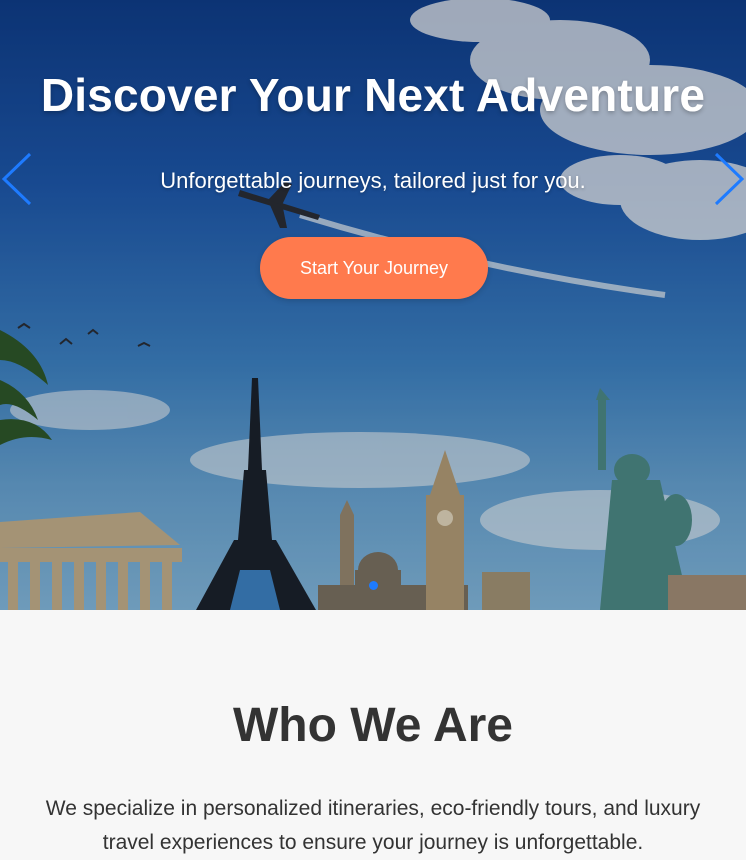 The width and height of the screenshot is (746, 860). I want to click on start-journey-button: Start Your Journey, so click(374, 268).